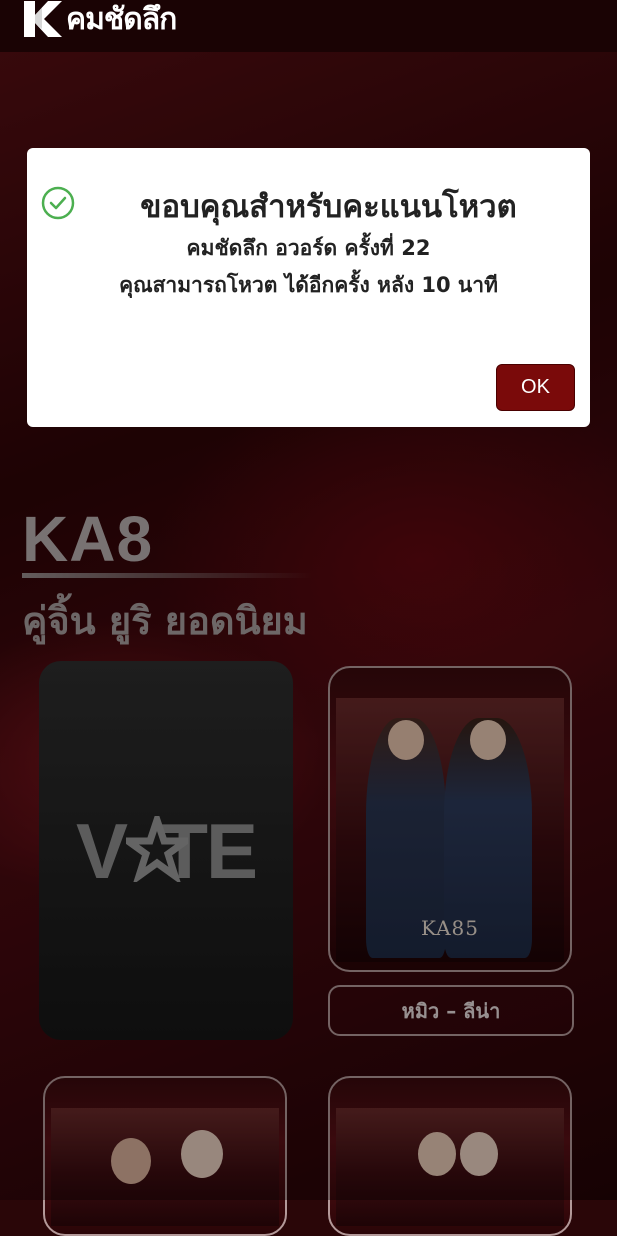  What do you see at coordinates (328, 207) in the screenshot?
I see `dialog-title: ขอบคุณสำหรับคะแนนโหวต` at bounding box center [328, 207].